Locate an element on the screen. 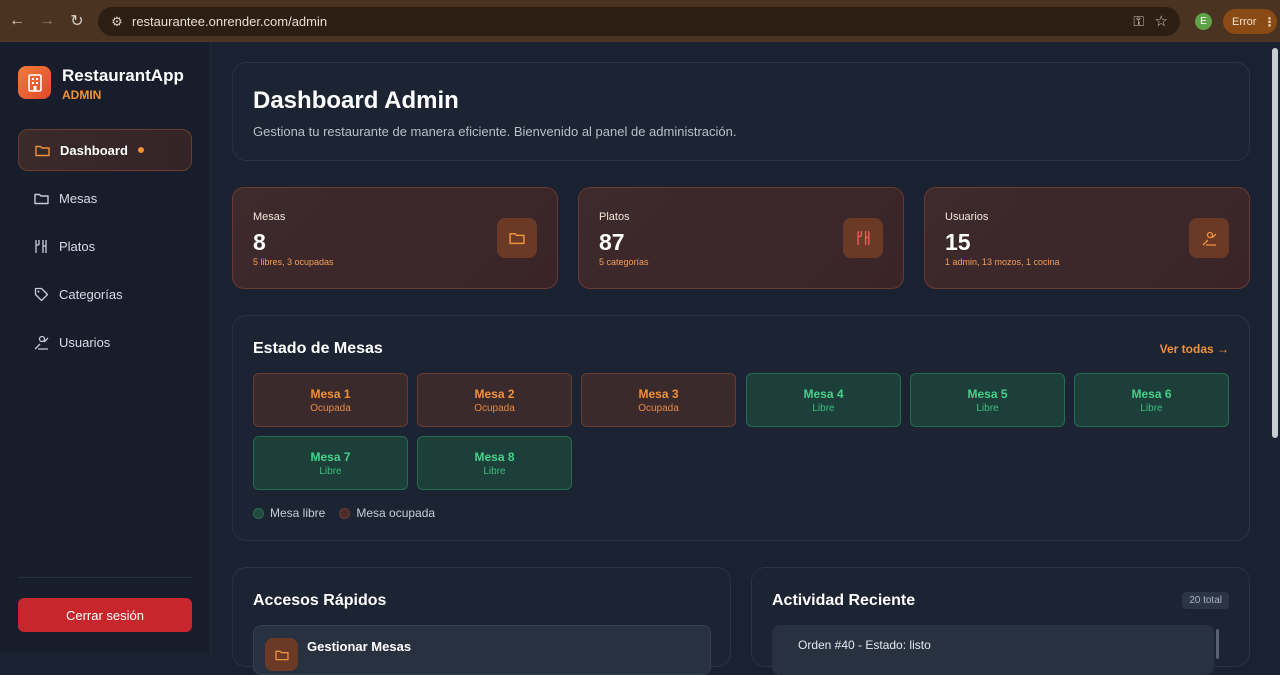  activity-scrollbar is located at coordinates (1217, 644).